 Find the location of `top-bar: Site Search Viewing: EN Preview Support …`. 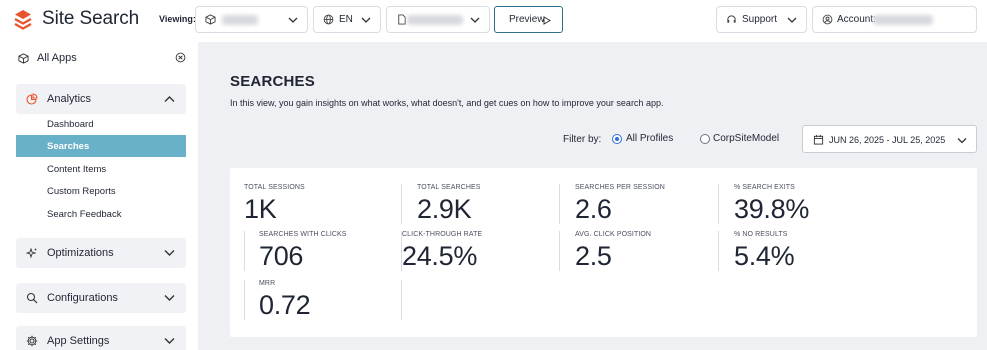

top-bar: Site Search Viewing: EN Preview Support … is located at coordinates (493, 21).